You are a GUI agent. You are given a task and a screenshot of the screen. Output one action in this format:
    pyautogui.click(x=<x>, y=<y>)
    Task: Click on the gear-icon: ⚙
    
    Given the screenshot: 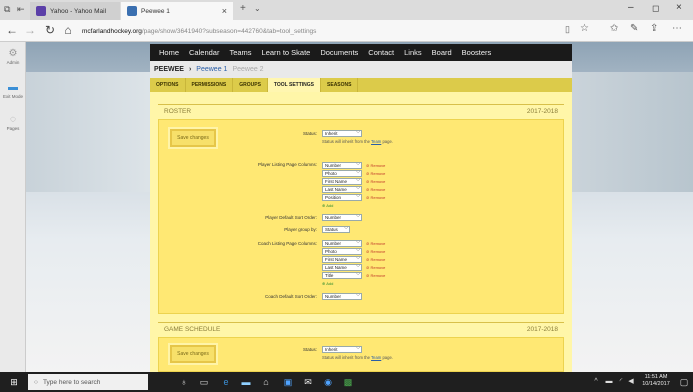 What is the action you would take?
    pyautogui.click(x=13, y=53)
    